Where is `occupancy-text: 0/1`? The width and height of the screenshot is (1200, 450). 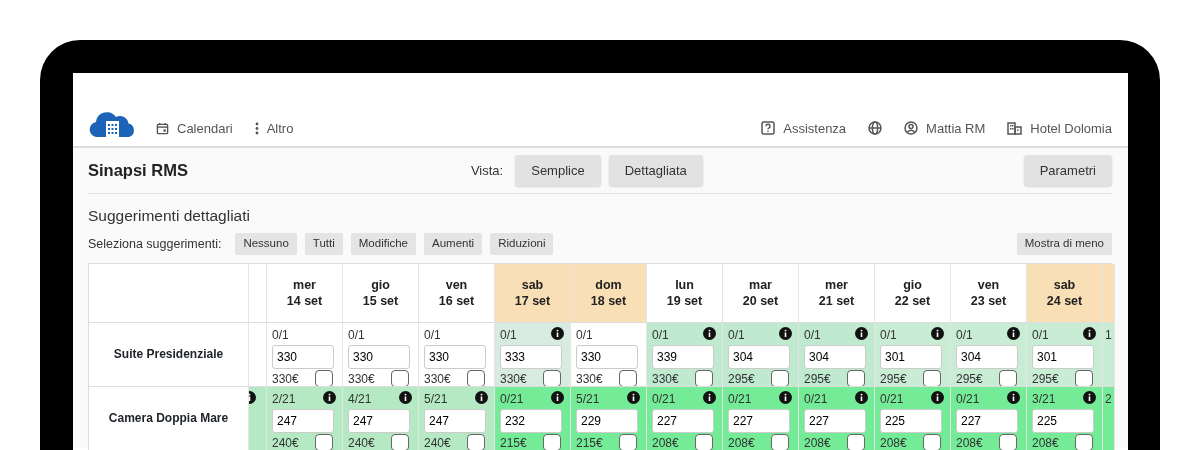
occupancy-text: 0/1 is located at coordinates (508, 334).